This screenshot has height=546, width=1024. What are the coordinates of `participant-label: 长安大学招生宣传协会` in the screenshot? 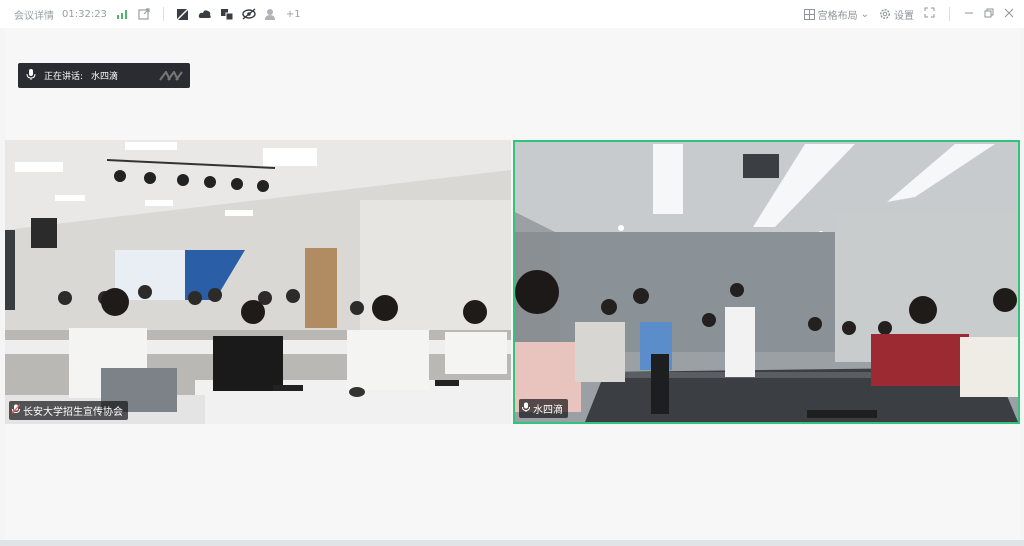 It's located at (68, 410).